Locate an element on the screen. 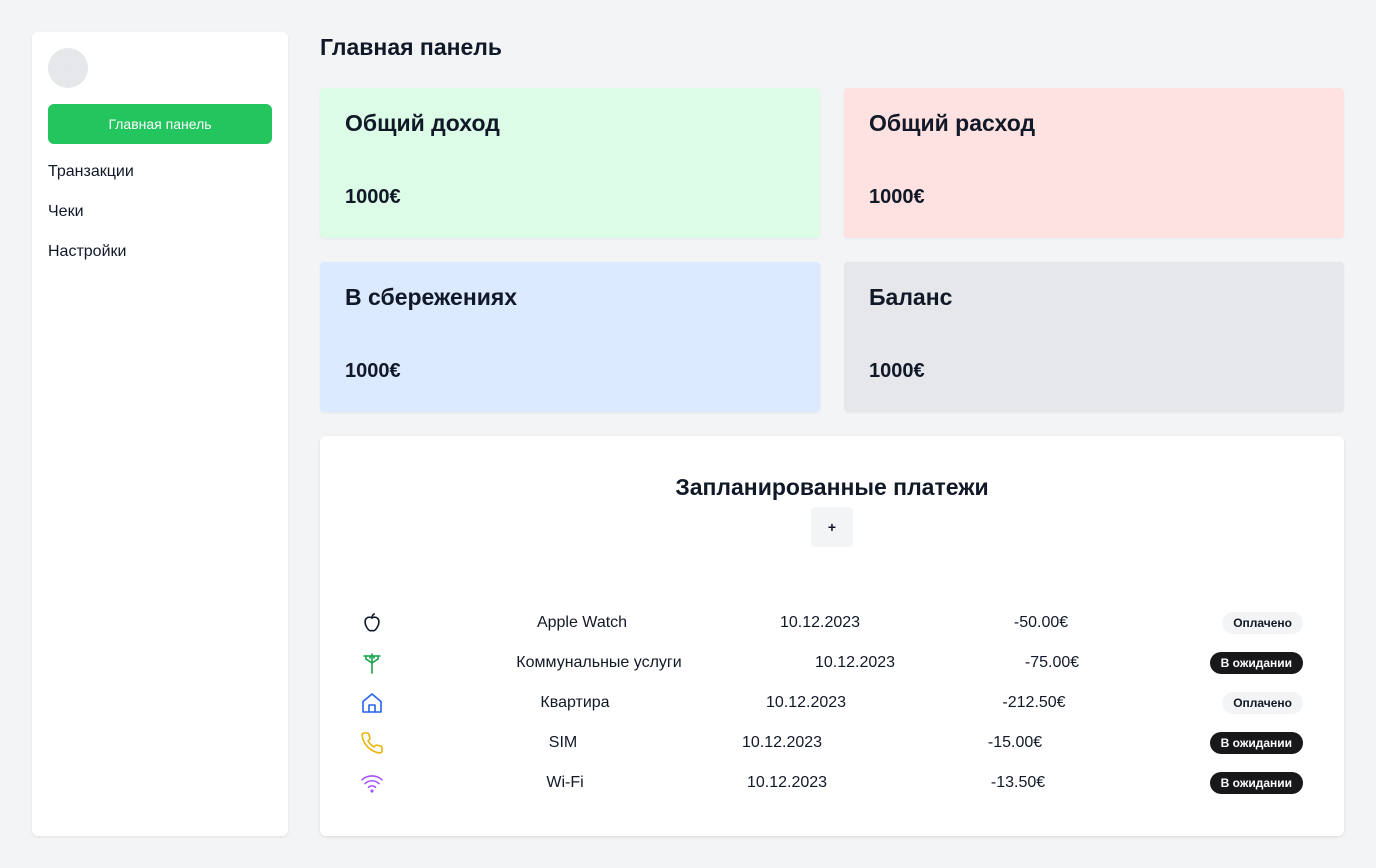  payment-name: Коммунальные услуги is located at coordinates (599, 662).